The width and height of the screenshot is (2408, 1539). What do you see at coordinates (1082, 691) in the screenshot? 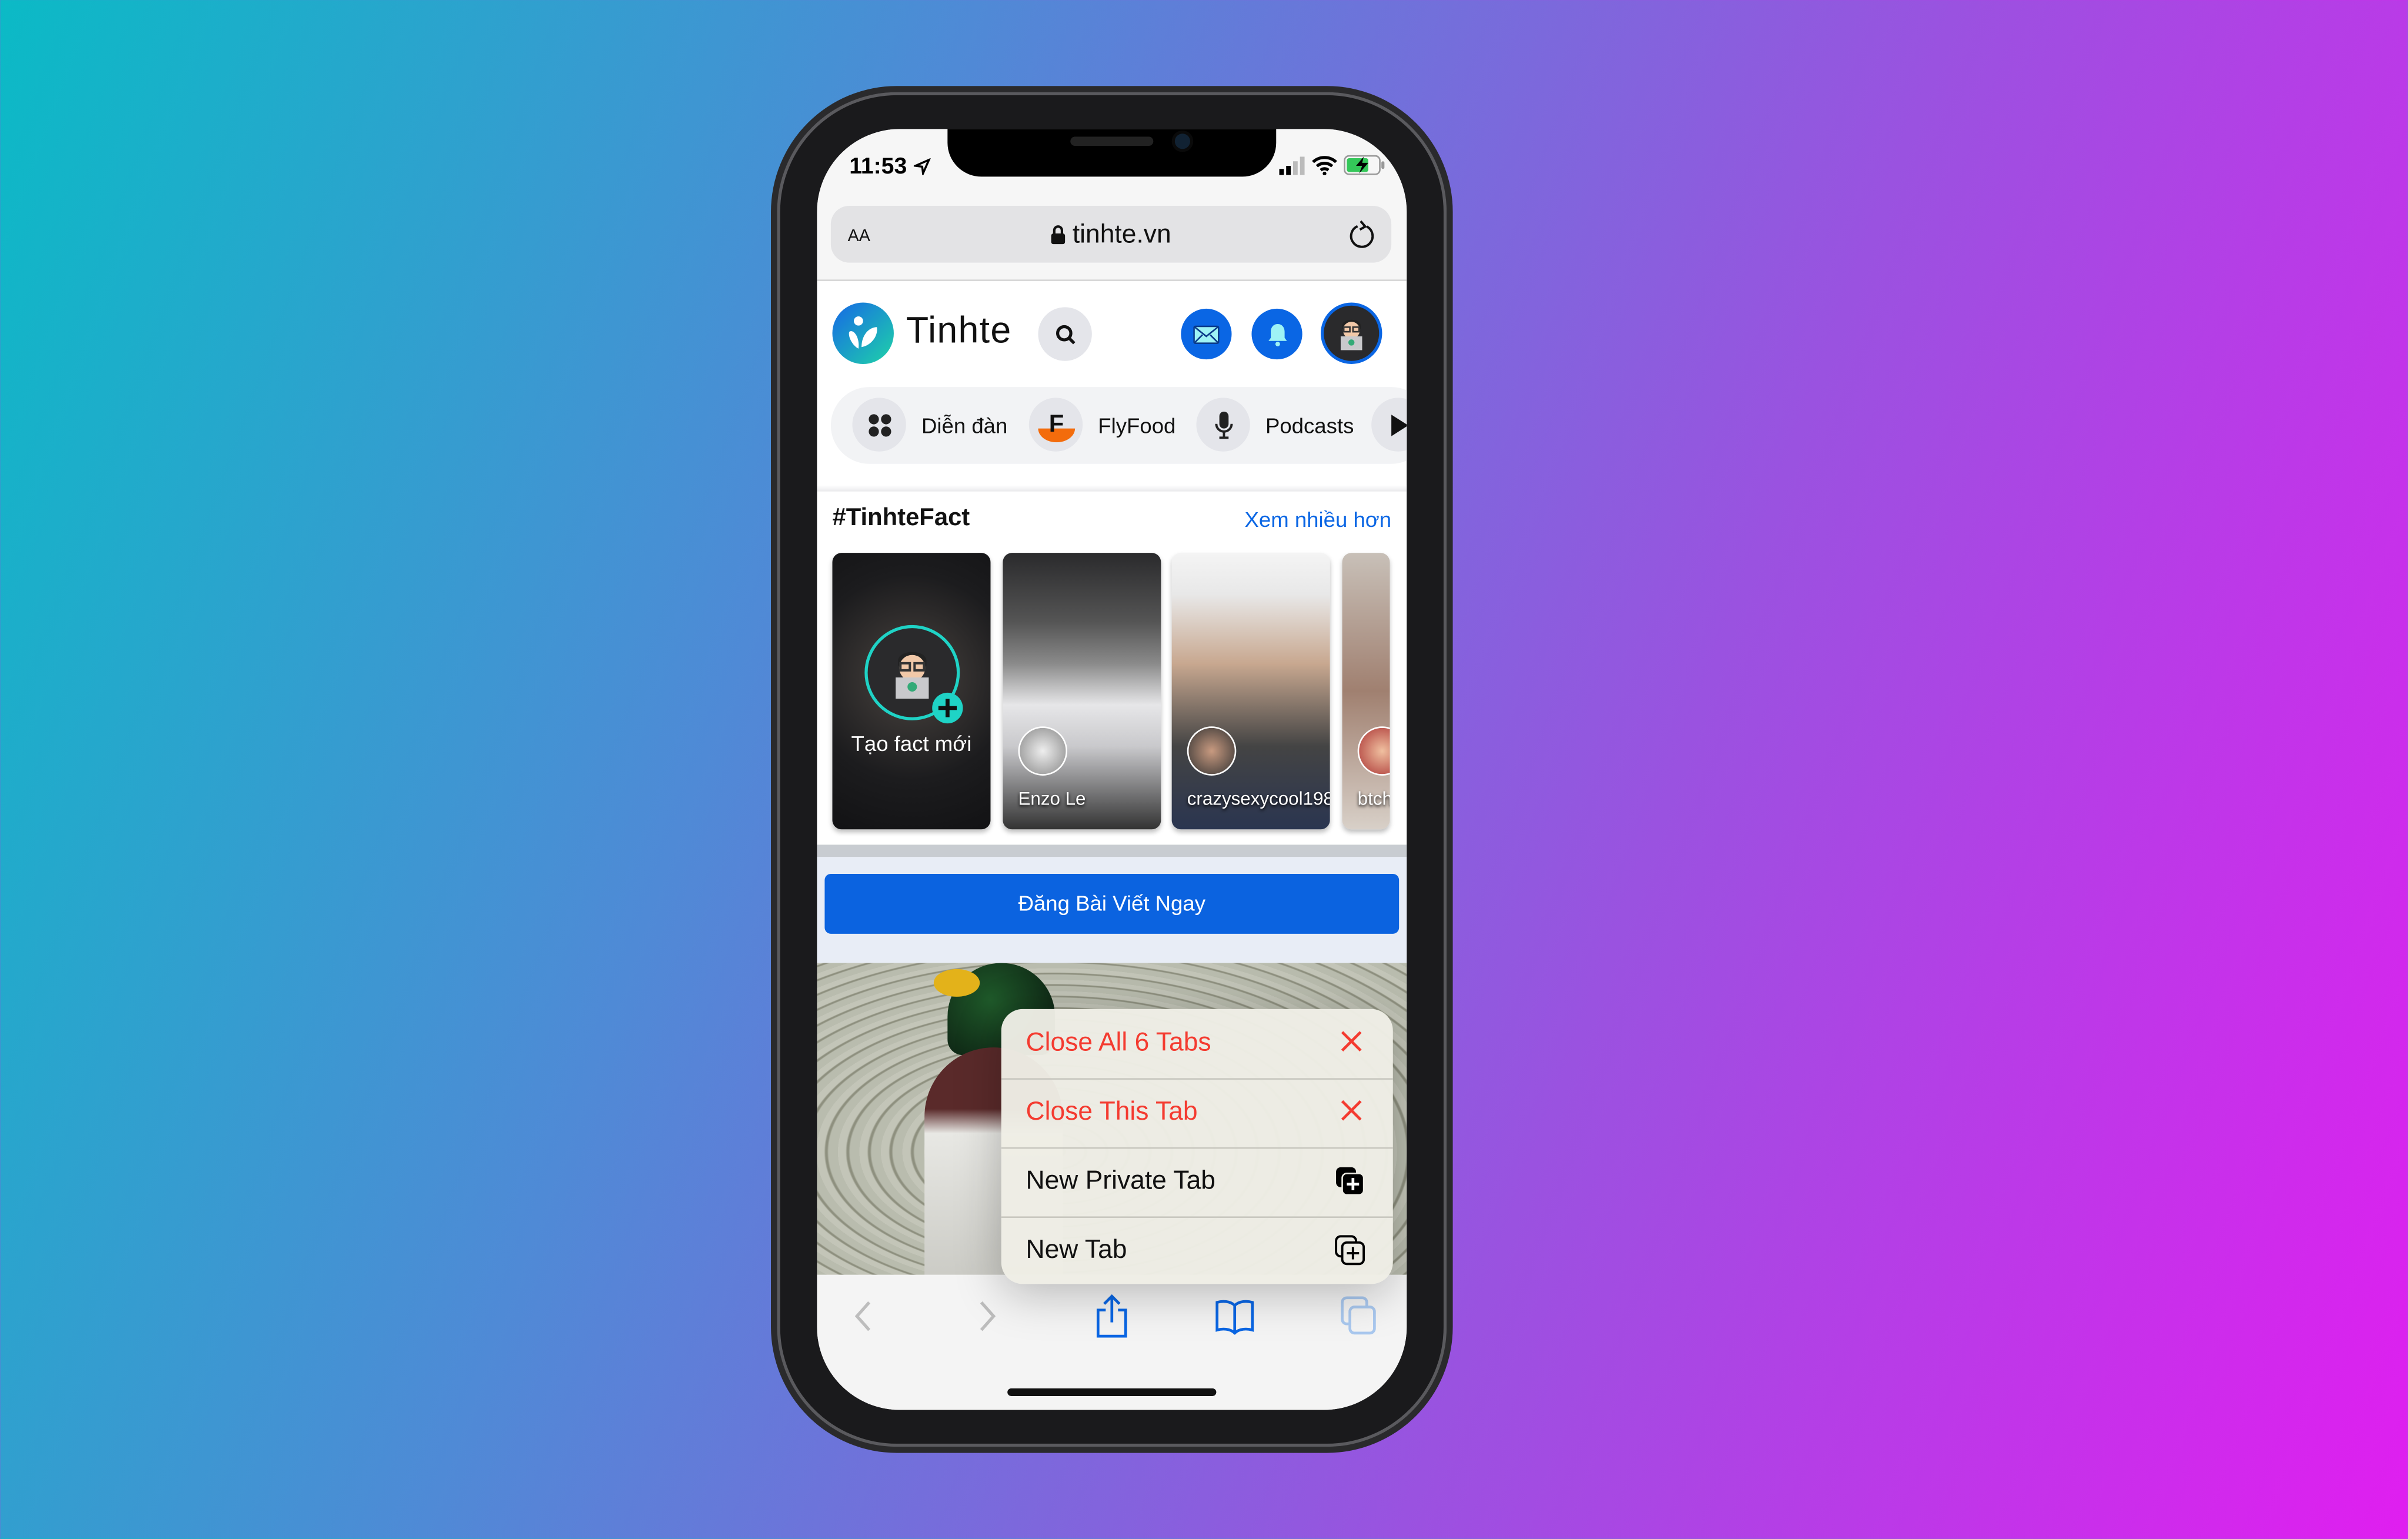
I see `fact-card: Enzo Le` at bounding box center [1082, 691].